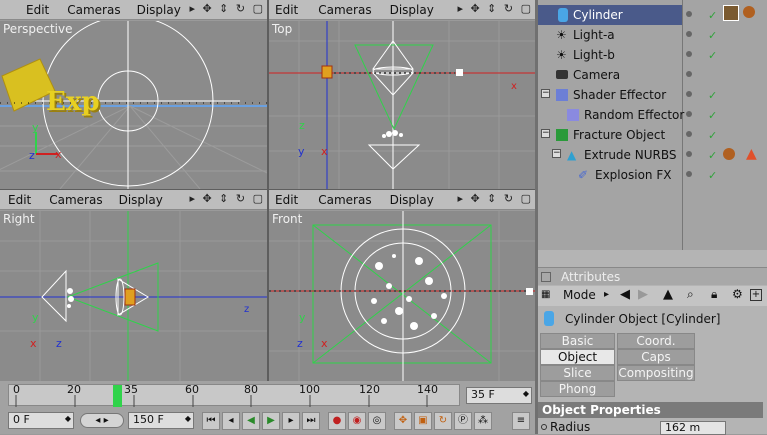 The image size is (767, 435). What do you see at coordinates (357, 421) in the screenshot?
I see `autokey-button: ◉` at bounding box center [357, 421].